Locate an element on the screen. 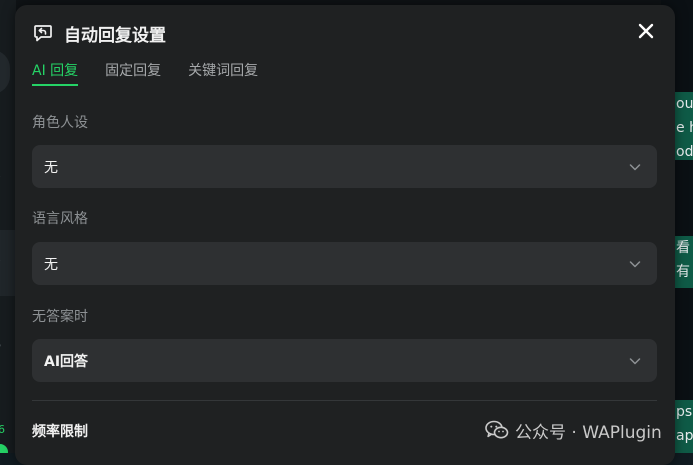 This screenshot has width=693, height=465. role-persona-select: 无 is located at coordinates (344, 166).